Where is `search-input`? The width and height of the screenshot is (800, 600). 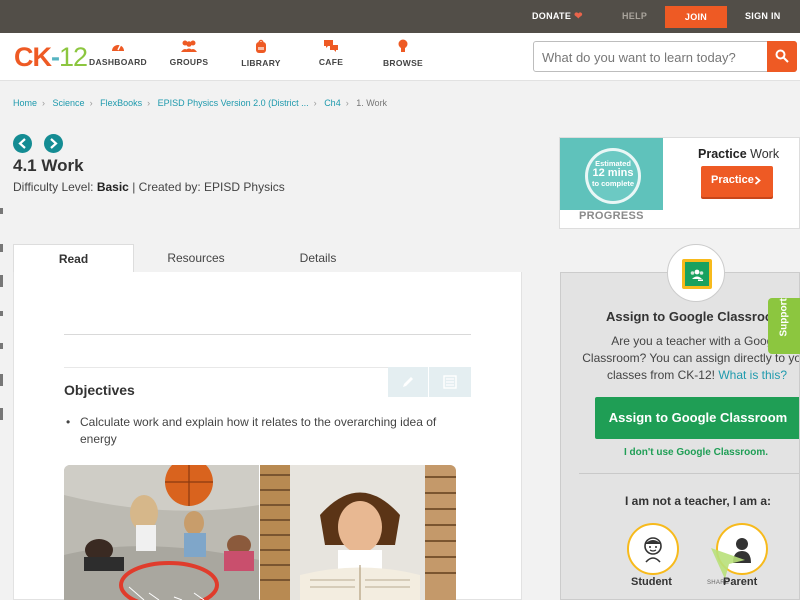 search-input is located at coordinates (654, 57).